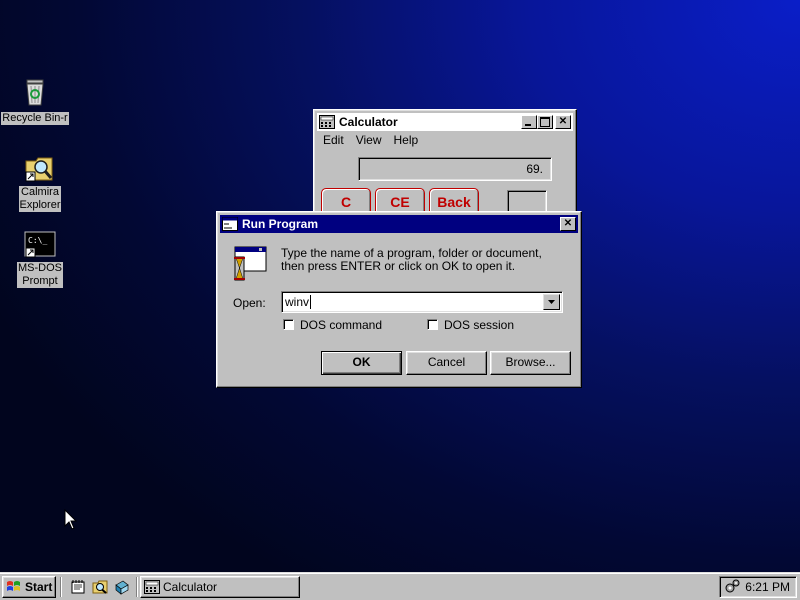 This screenshot has width=800, height=600. I want to click on taskbar-calculator-button: Calculator, so click(220, 587).